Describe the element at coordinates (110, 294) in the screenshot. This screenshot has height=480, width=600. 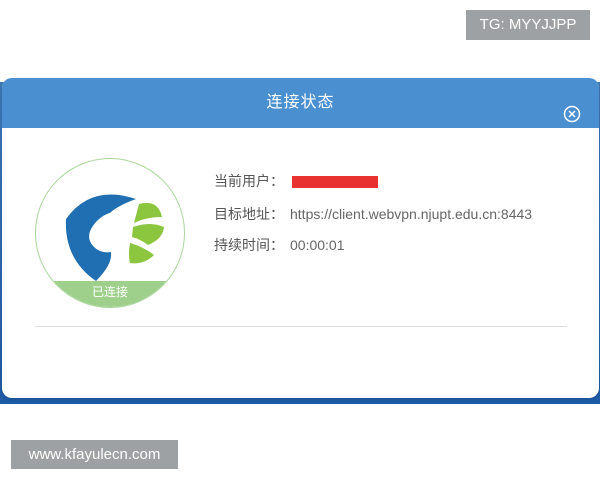
I see `status-badge: 已连接` at that location.